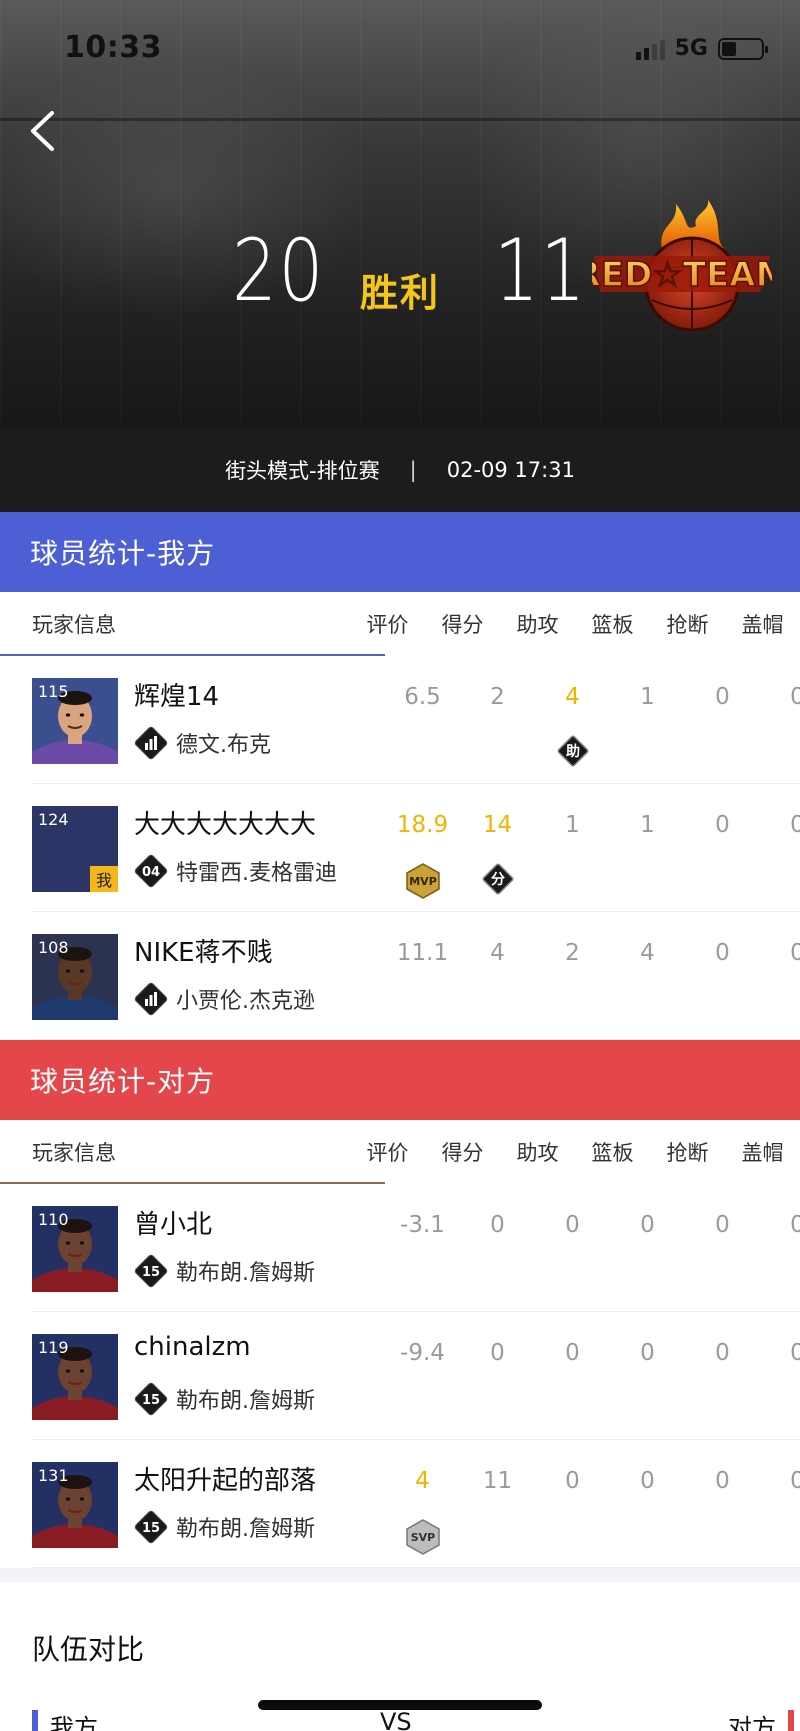 The image size is (800, 1731). Describe the element at coordinates (400, 848) in the screenshot. I see `player-row: 124 我大大大大大大大 04 特雷西.麦格雷迪 18.9 MVP 14 分 1 1 0 0` at that location.